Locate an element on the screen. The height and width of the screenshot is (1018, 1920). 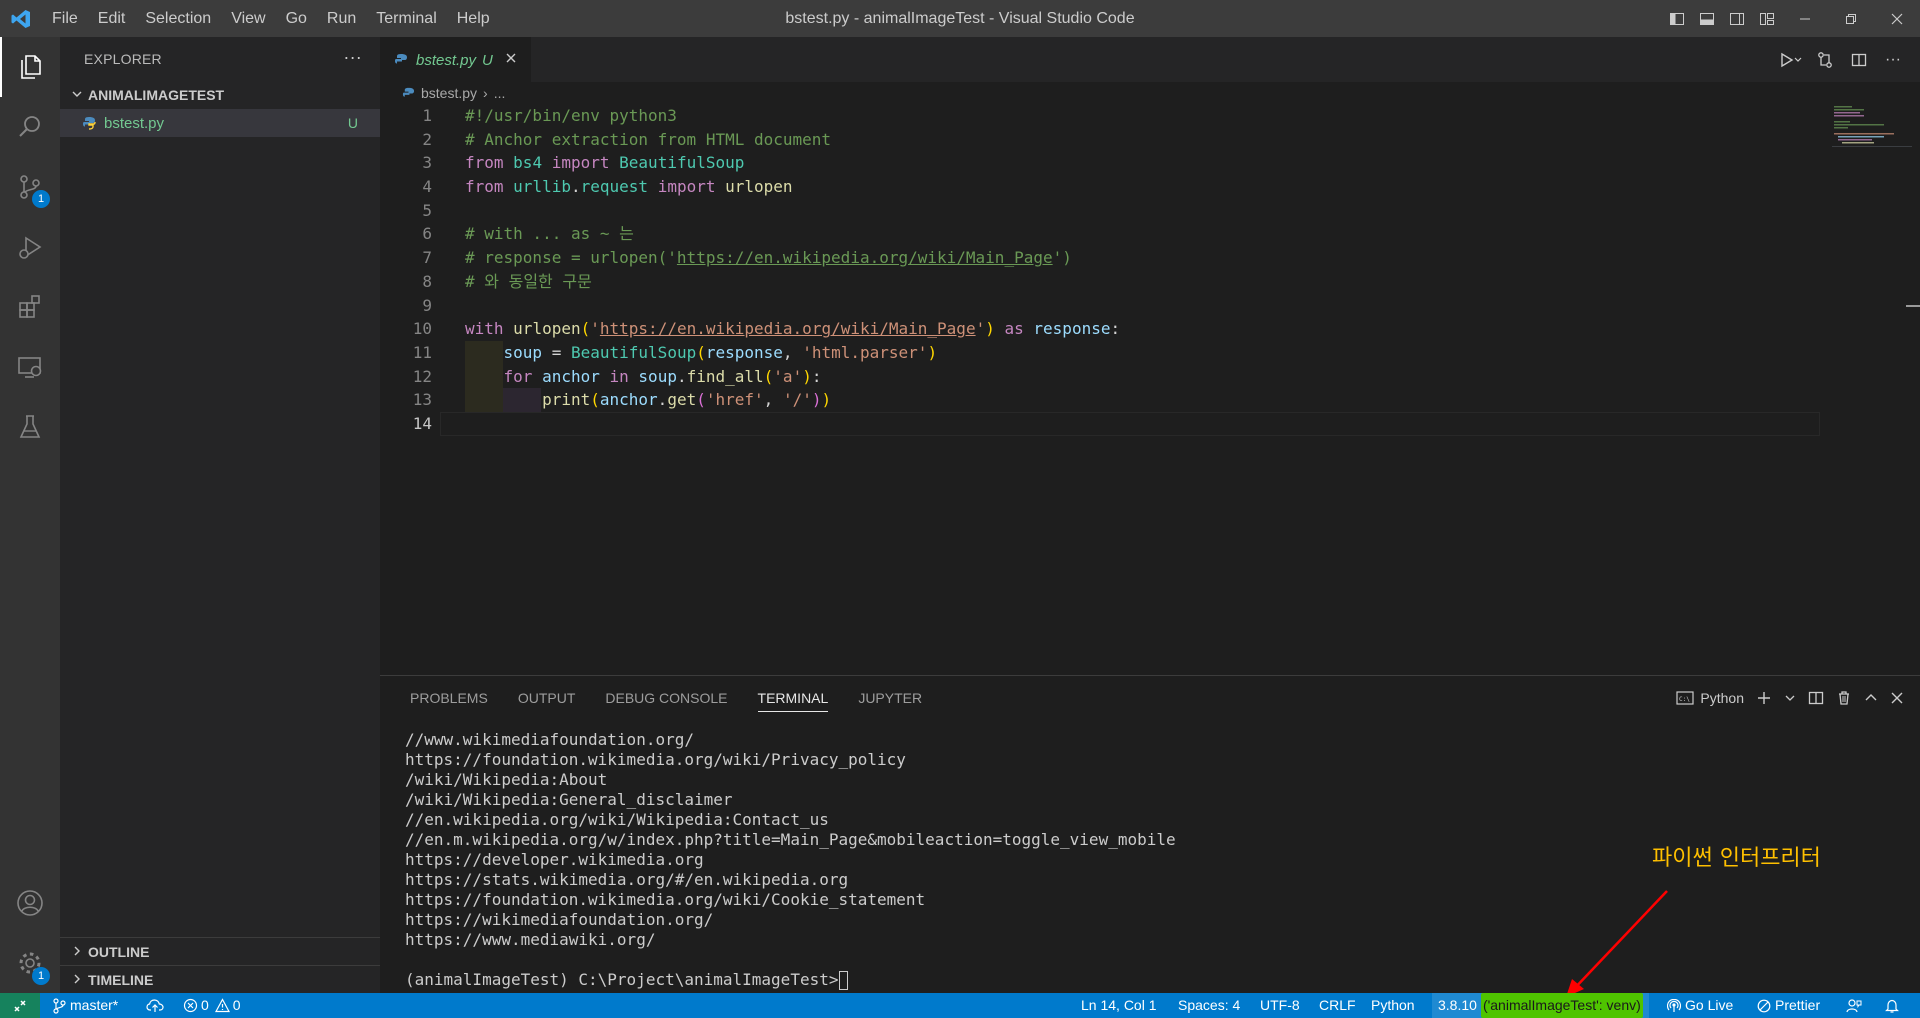
run-debug-icon is located at coordinates (30, 247).